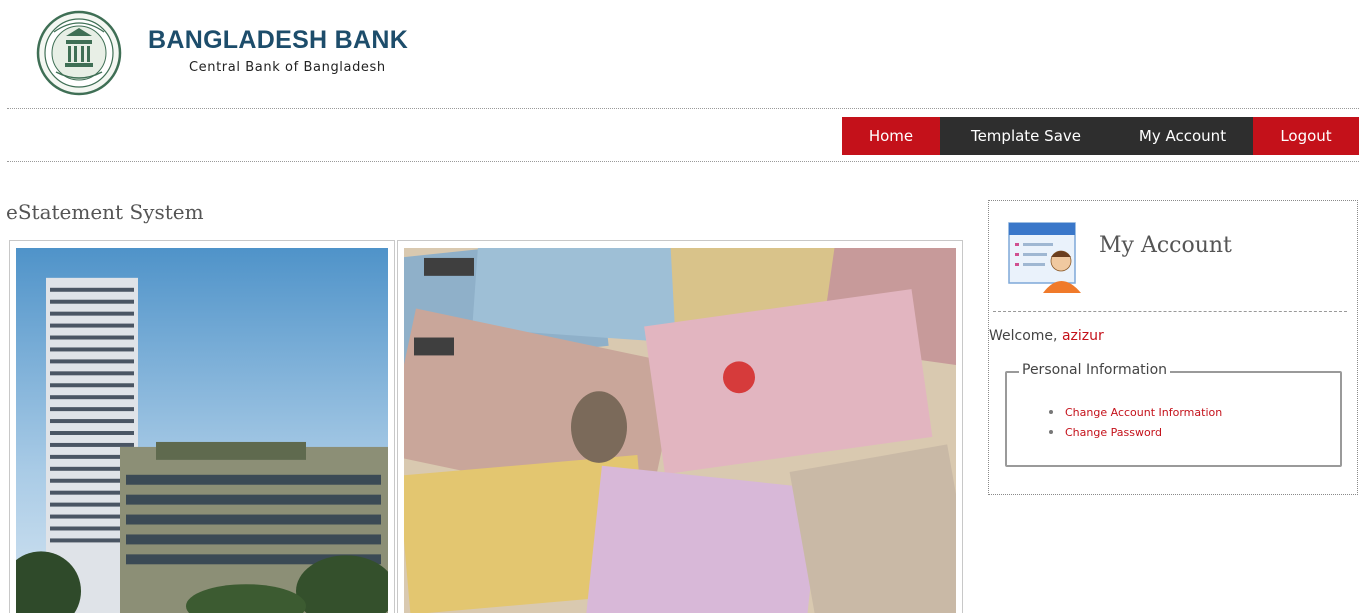 Image resolution: width=1359 pixels, height=613 pixels. Describe the element at coordinates (105, 212) in the screenshot. I see `page-title: eStatement System` at that location.